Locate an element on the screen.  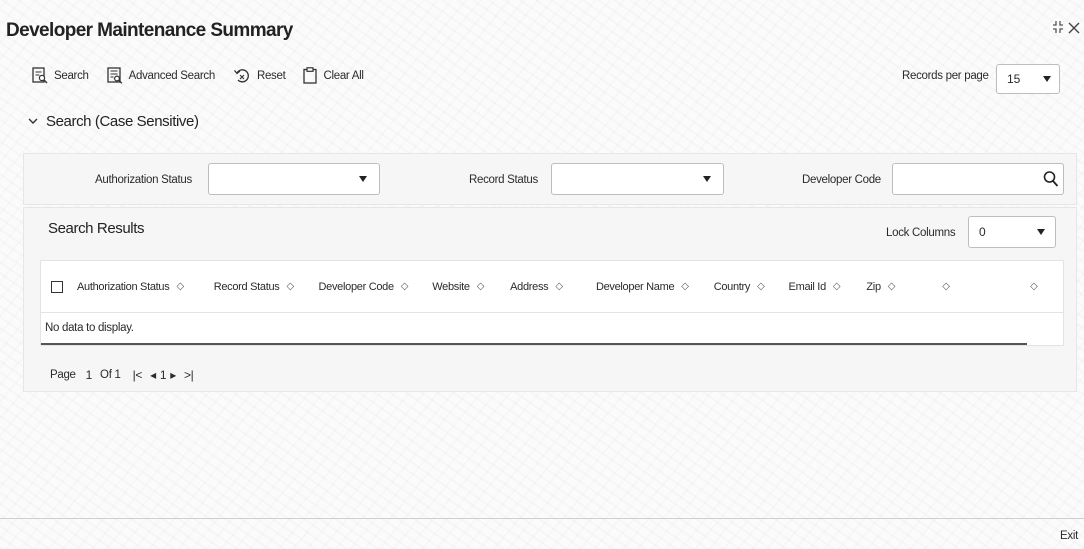
records-per-page-select: 15 is located at coordinates (1028, 79).